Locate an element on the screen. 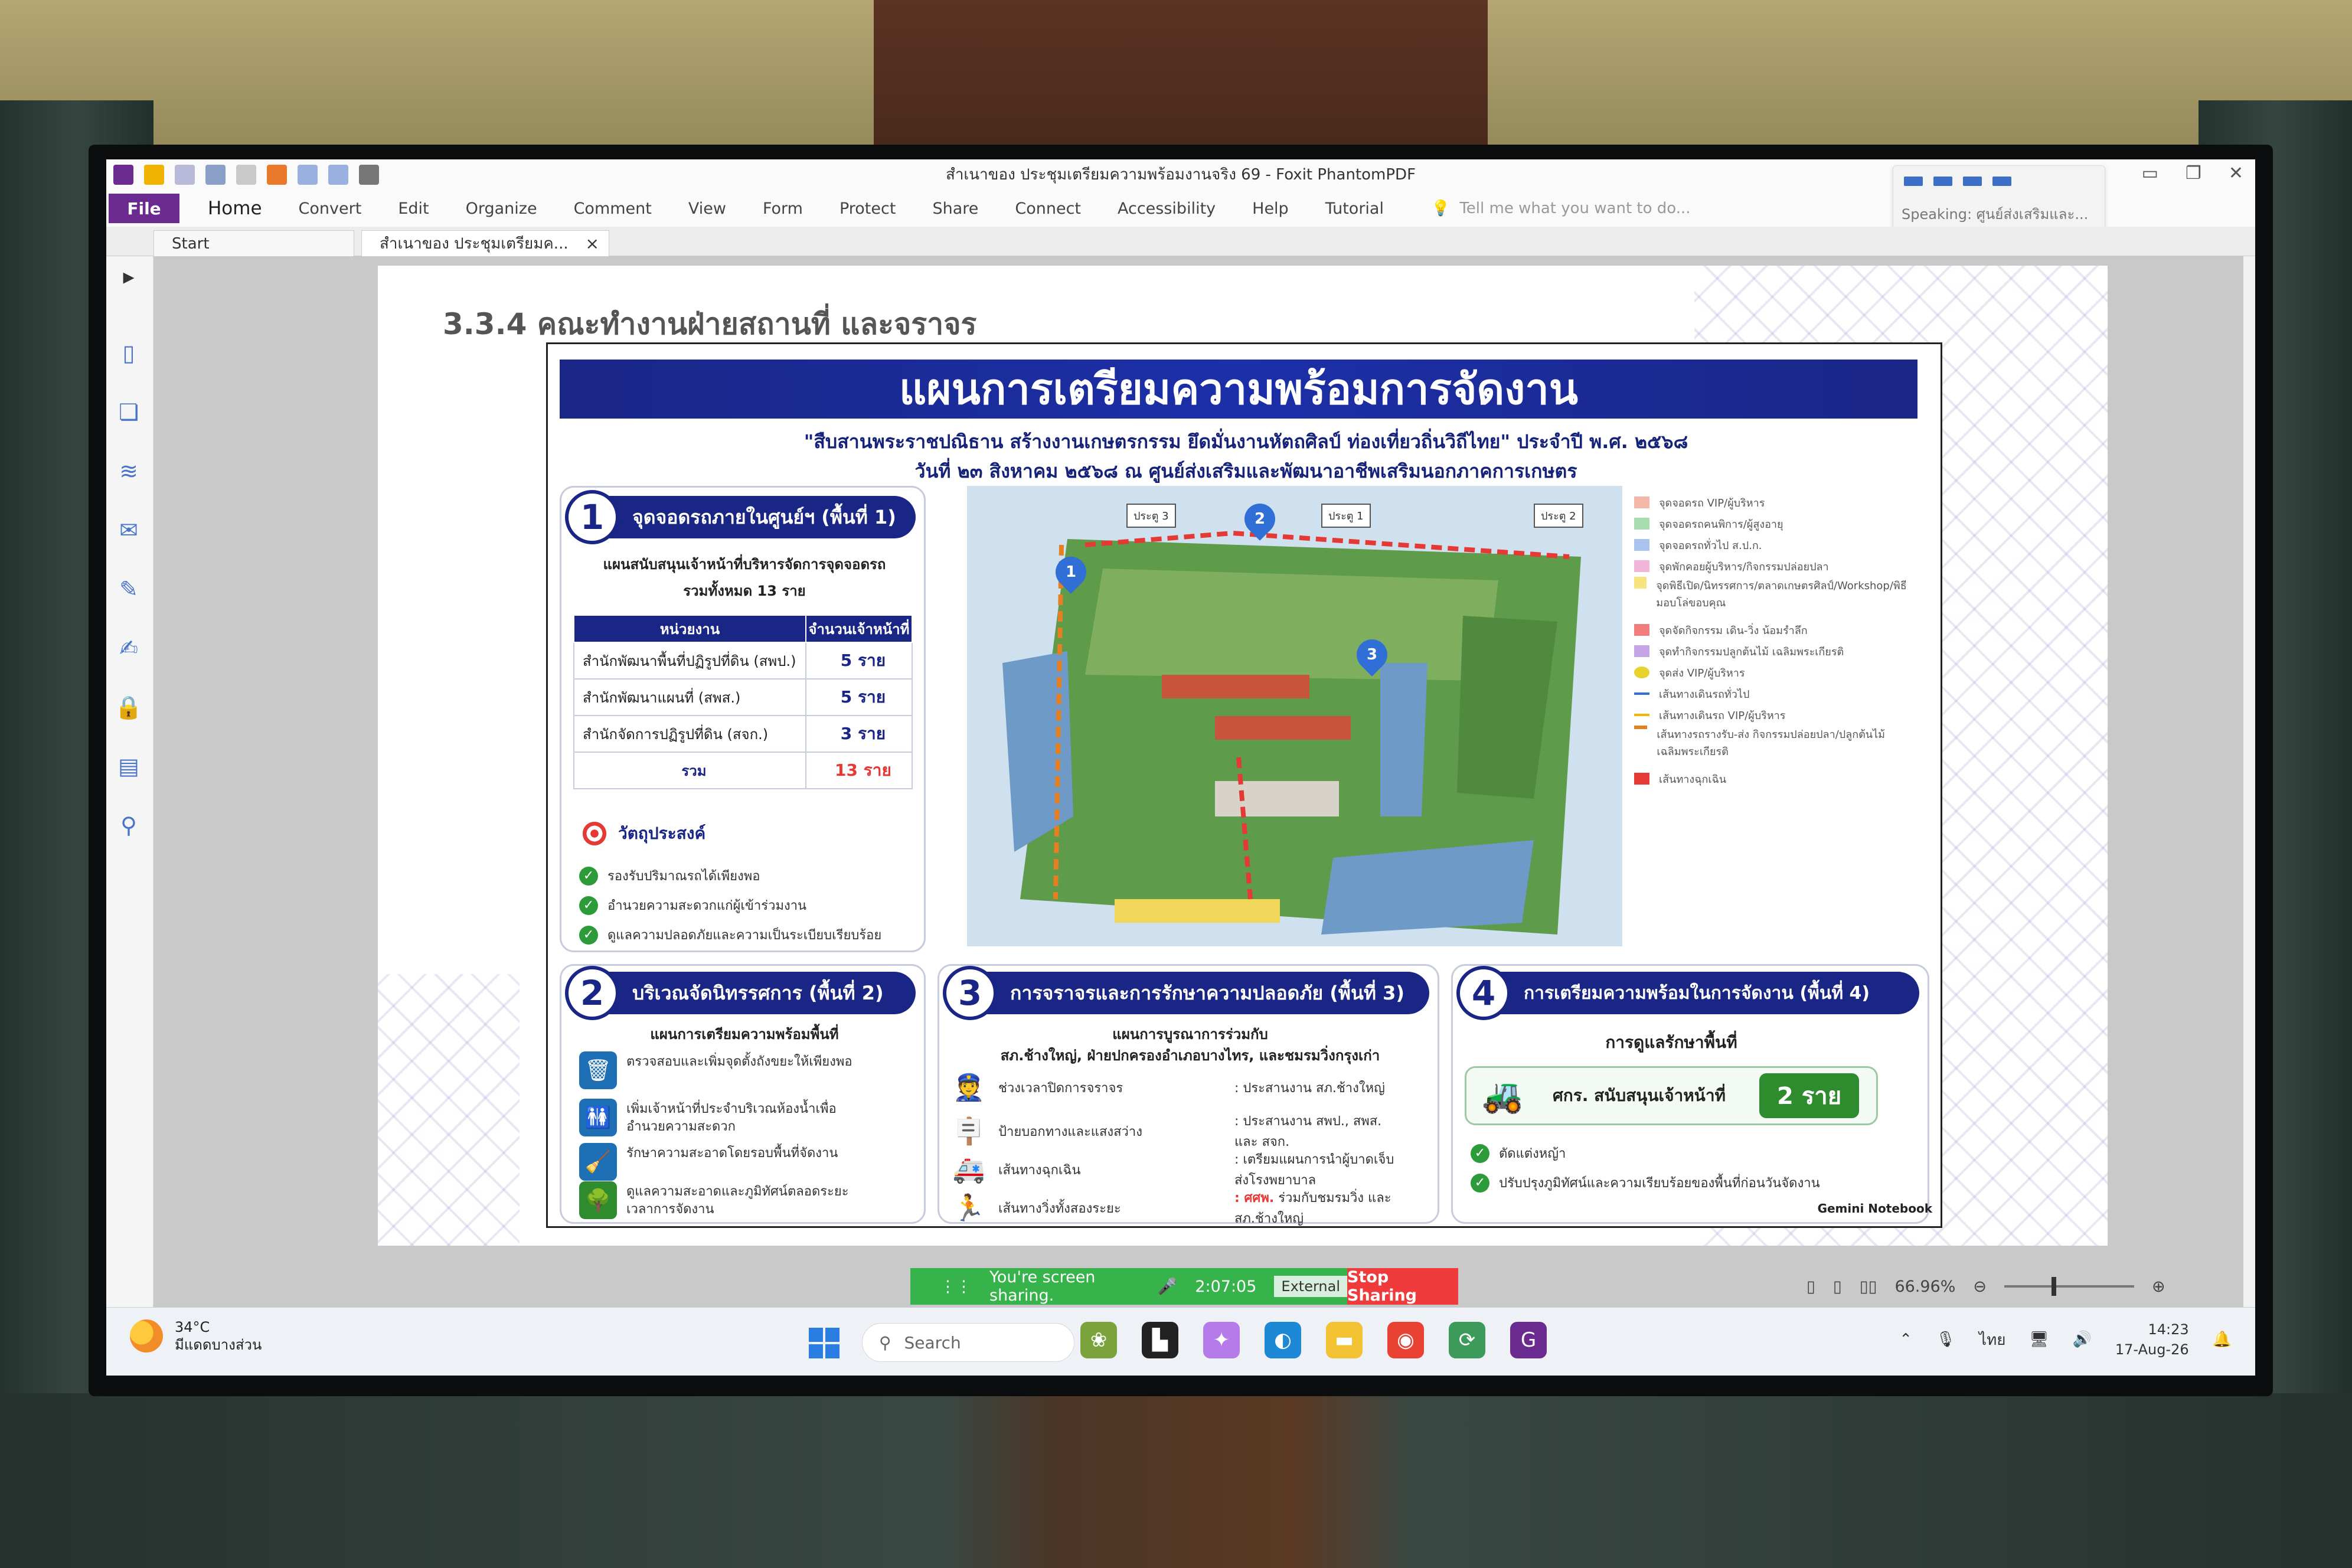 The width and height of the screenshot is (2352, 1568). clock-time: 14:23 is located at coordinates (2168, 1329).